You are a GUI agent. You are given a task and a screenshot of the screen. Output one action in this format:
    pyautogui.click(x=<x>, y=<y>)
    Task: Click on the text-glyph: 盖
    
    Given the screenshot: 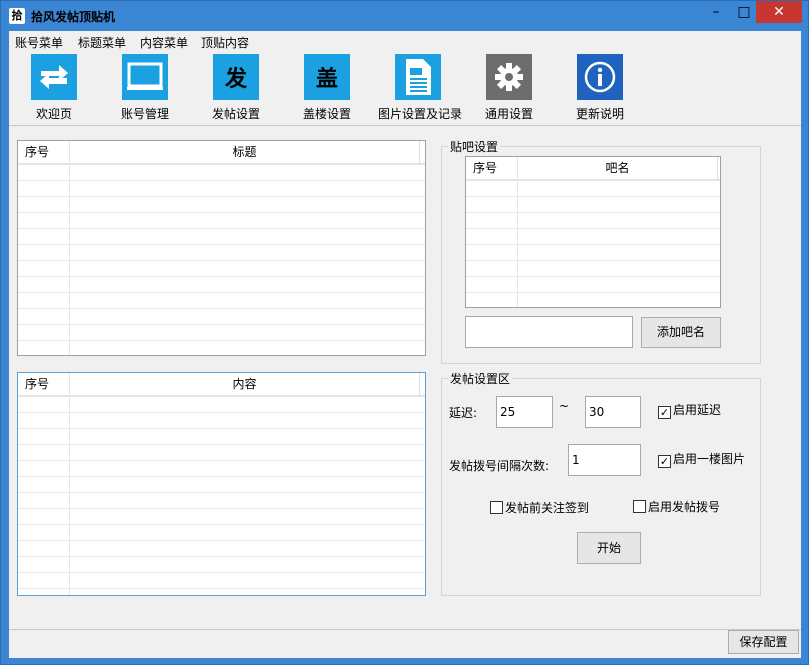 What is the action you would take?
    pyautogui.click(x=326, y=79)
    